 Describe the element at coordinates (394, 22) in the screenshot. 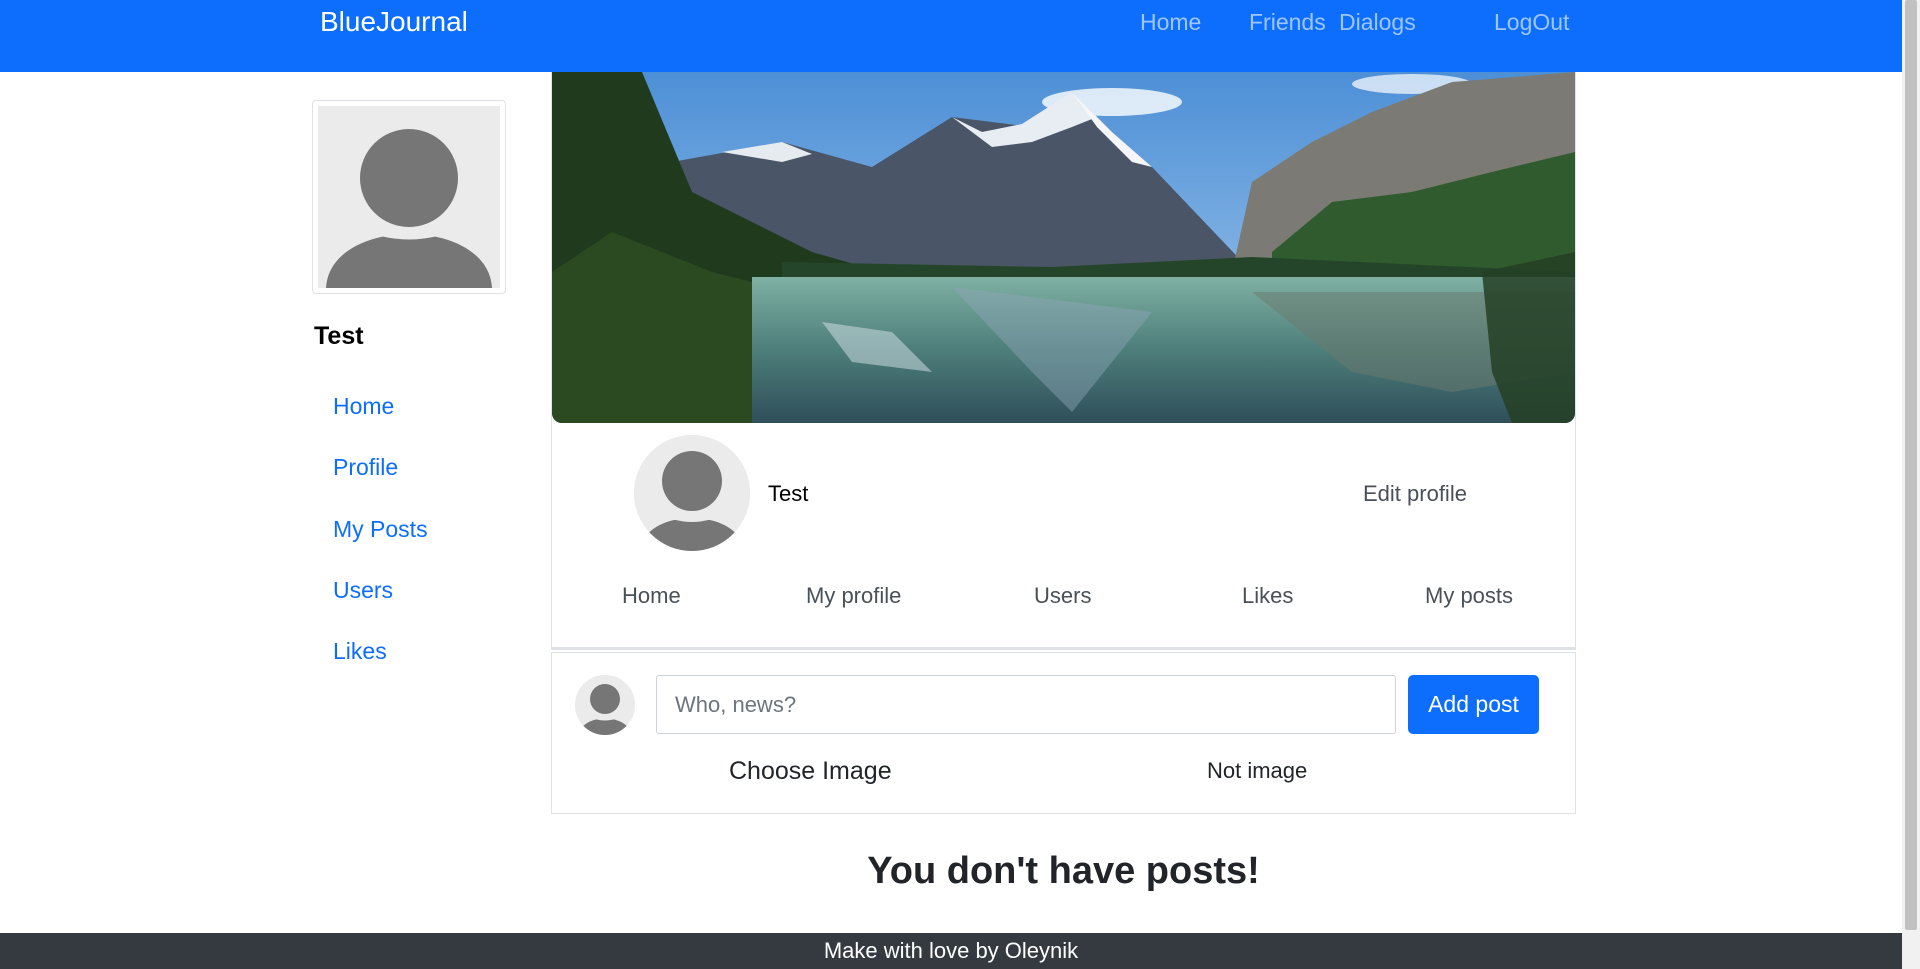

I see `brand-logo: BlueJournal` at that location.